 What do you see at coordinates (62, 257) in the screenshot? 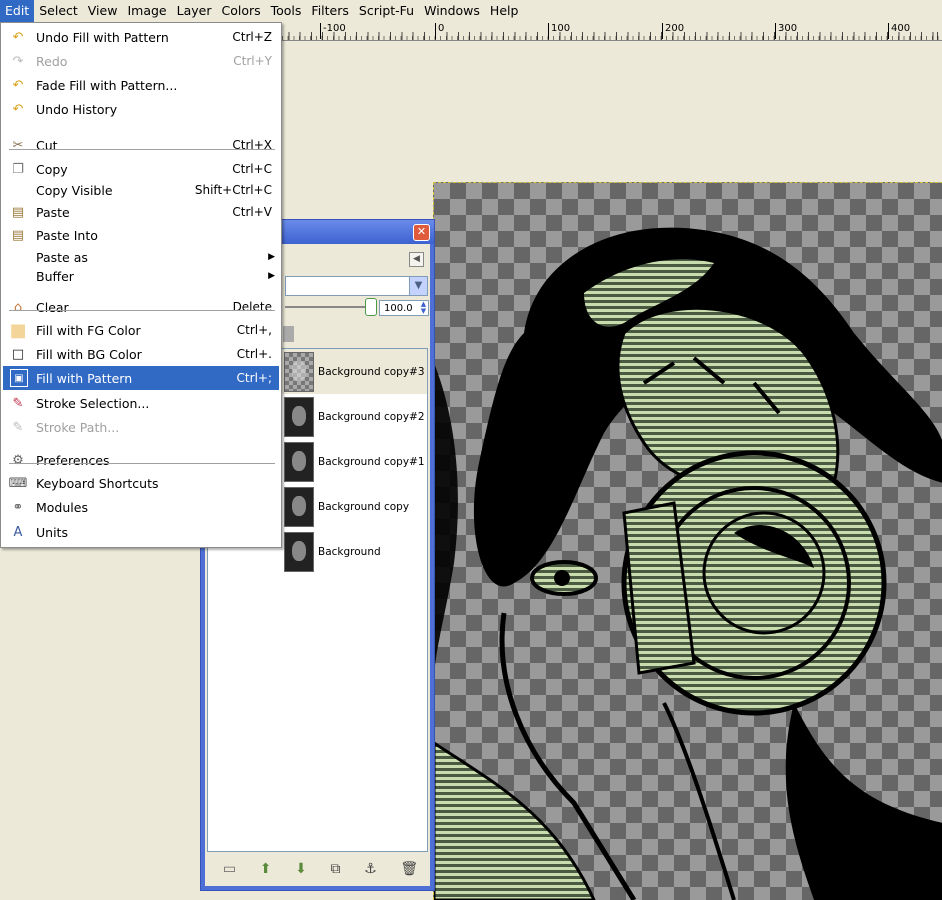
I see `menu-item-label: Paste as` at bounding box center [62, 257].